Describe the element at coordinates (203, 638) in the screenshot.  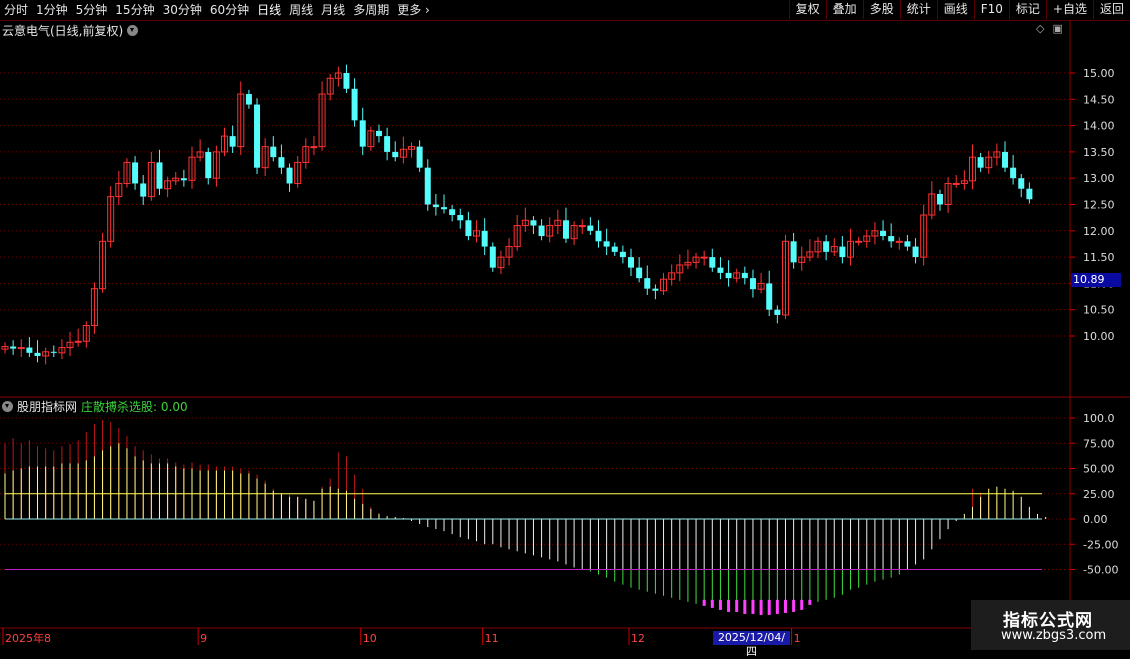
I see `time-label: 9` at that location.